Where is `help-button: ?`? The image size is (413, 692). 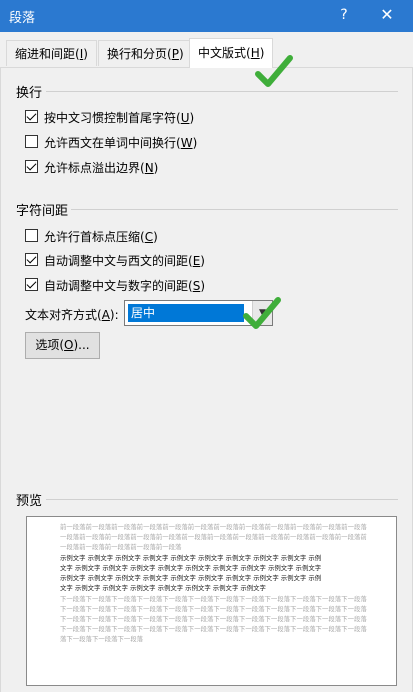
help-button: ? is located at coordinates (344, 15).